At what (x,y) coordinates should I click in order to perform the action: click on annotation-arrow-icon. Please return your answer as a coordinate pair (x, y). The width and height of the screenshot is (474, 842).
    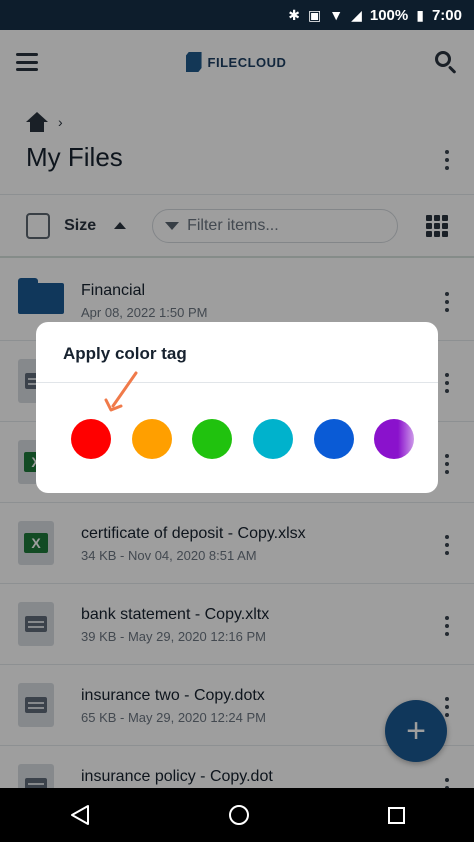
    Looking at the image, I should click on (121, 391).